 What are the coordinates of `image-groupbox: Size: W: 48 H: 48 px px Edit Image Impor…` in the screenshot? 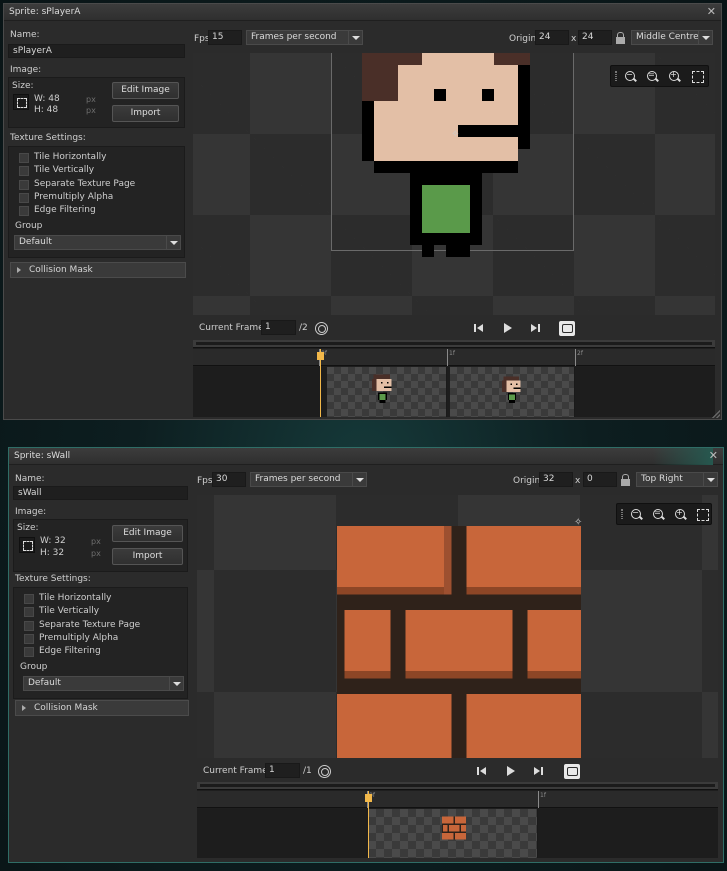 It's located at (96, 102).